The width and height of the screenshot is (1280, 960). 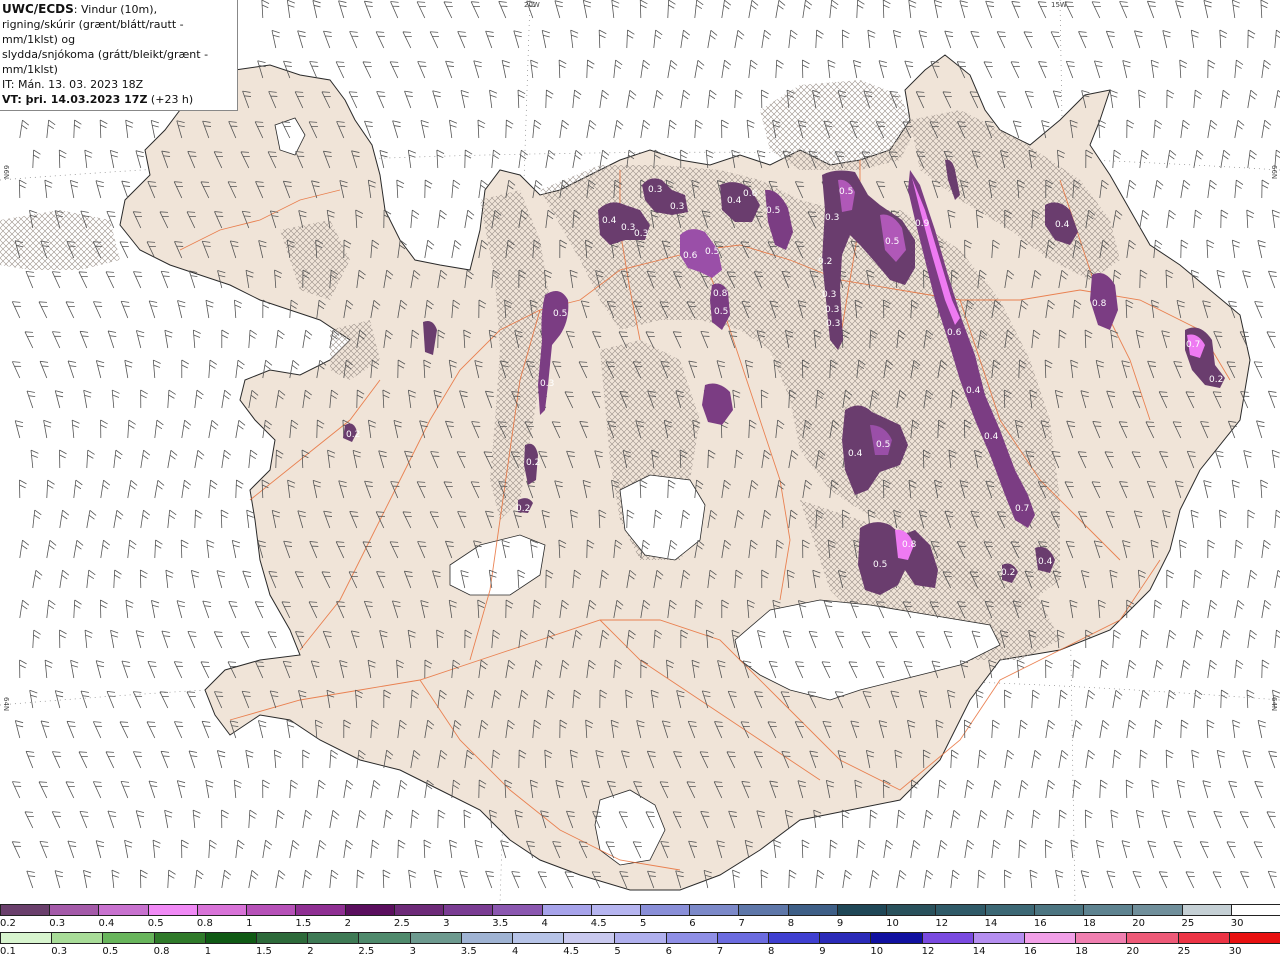 What do you see at coordinates (1133, 951) in the screenshot?
I see `legend-label: 20` at bounding box center [1133, 951].